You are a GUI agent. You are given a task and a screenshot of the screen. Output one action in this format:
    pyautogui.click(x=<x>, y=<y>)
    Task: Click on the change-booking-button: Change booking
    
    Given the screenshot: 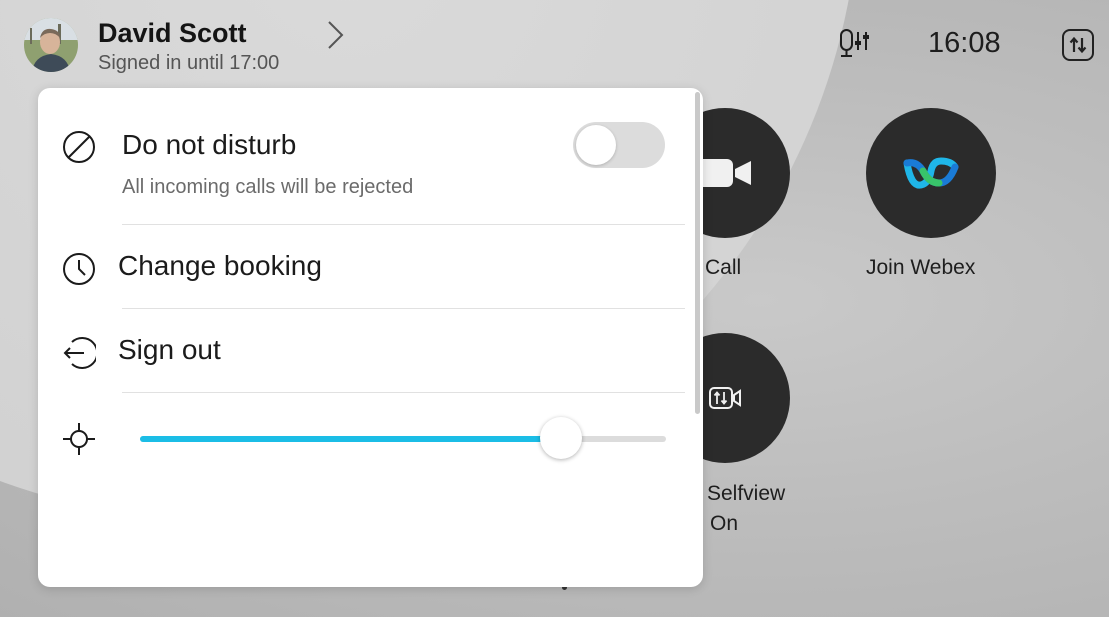 What is the action you would take?
    pyautogui.click(x=220, y=266)
    